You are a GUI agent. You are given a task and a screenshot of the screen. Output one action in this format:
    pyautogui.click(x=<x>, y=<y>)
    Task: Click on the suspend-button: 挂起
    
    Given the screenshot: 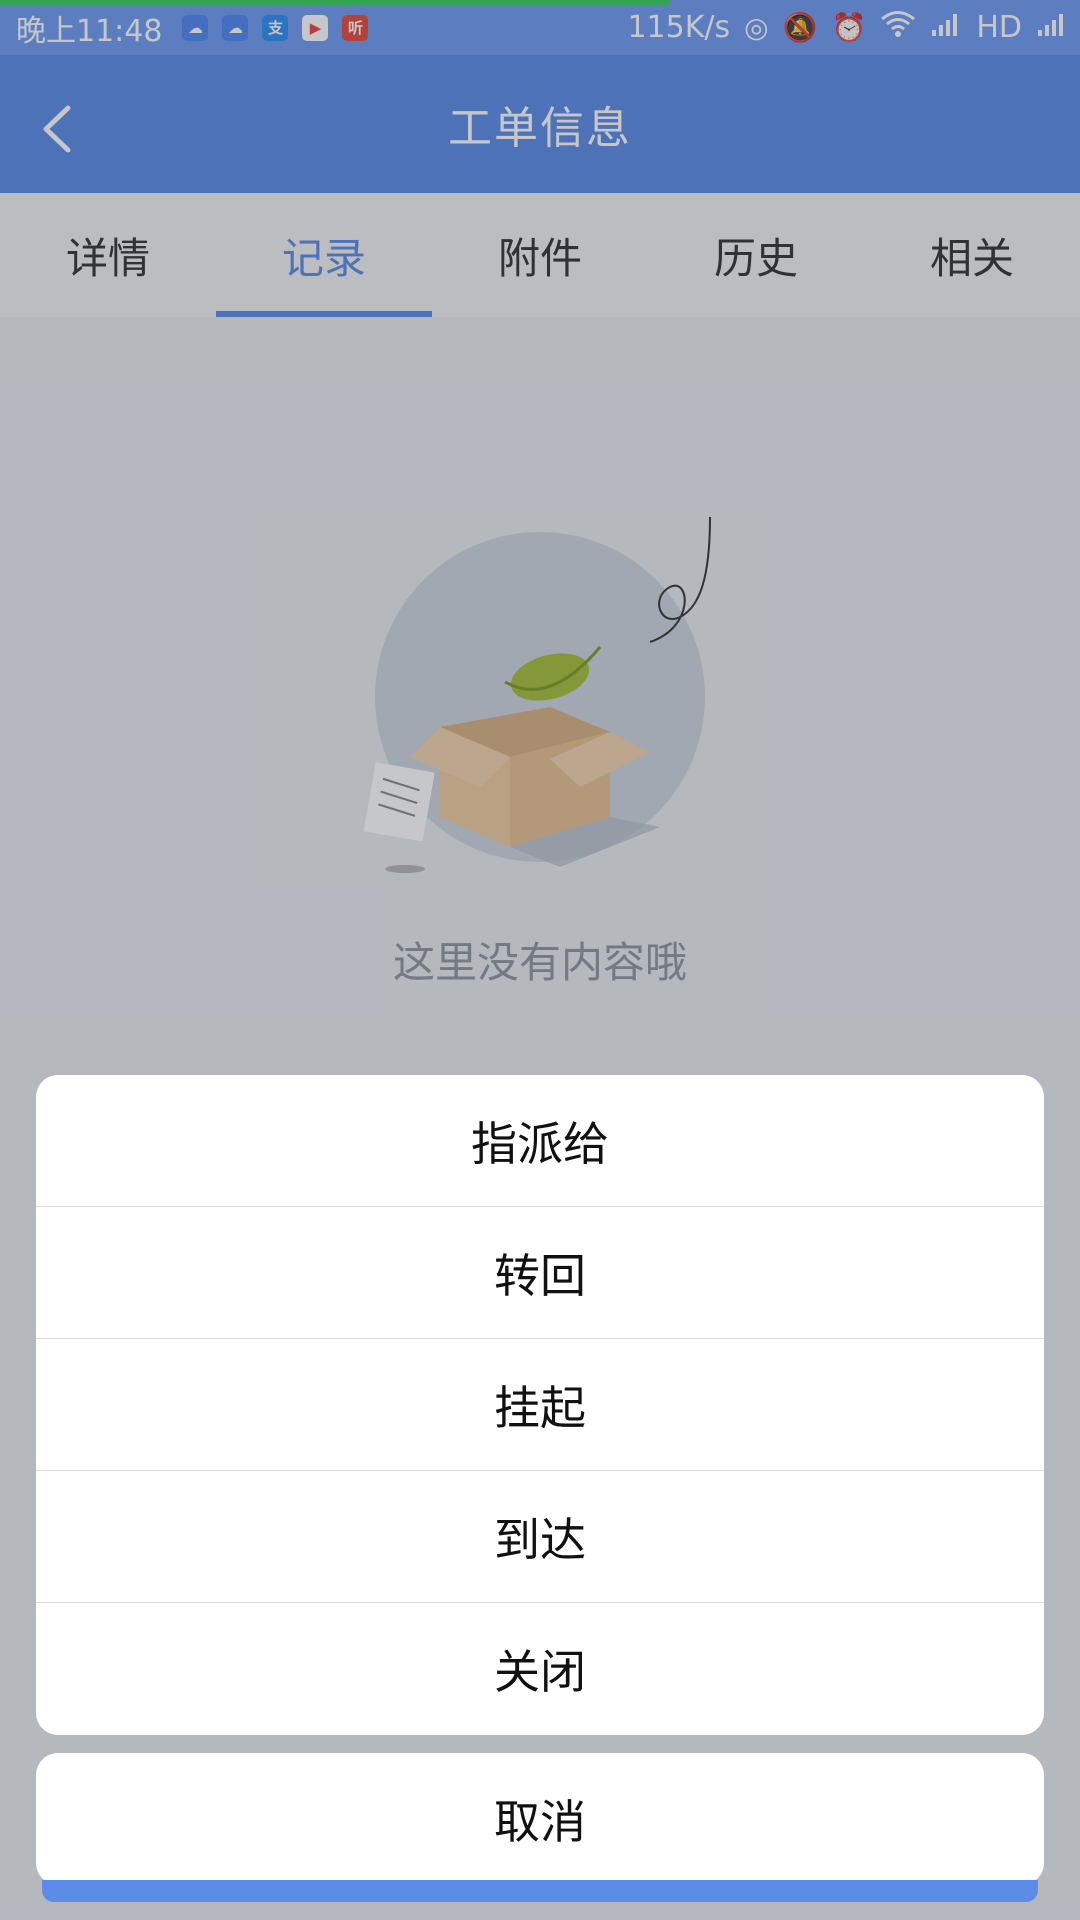 What is the action you would take?
    pyautogui.click(x=540, y=1405)
    